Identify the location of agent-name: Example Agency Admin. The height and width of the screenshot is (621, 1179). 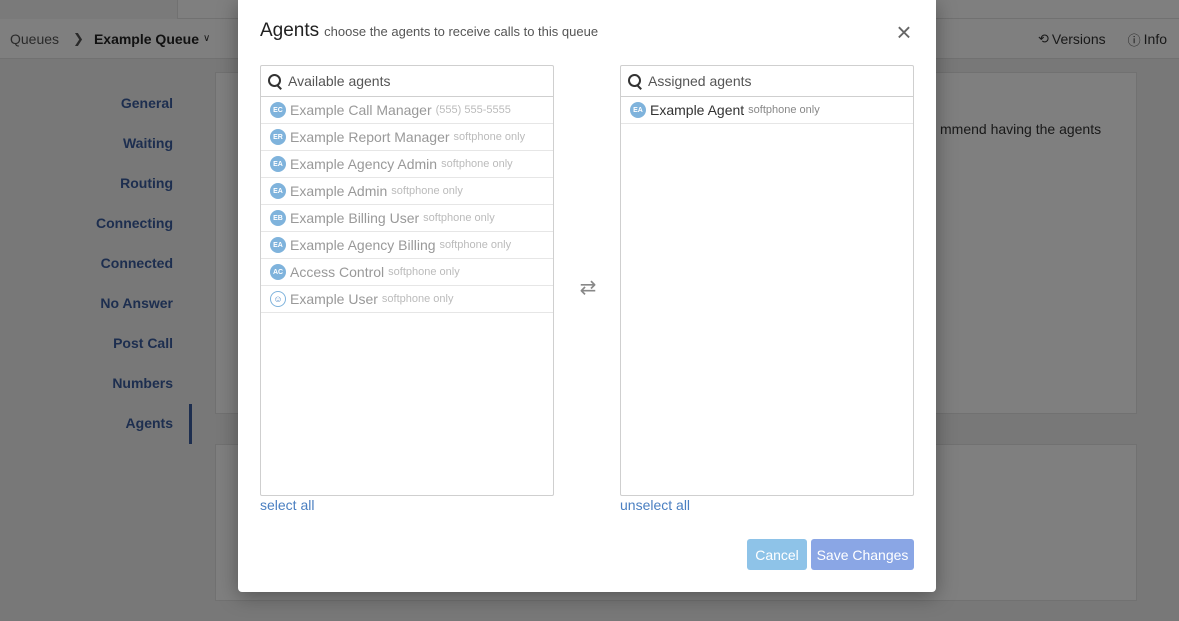
(364, 164).